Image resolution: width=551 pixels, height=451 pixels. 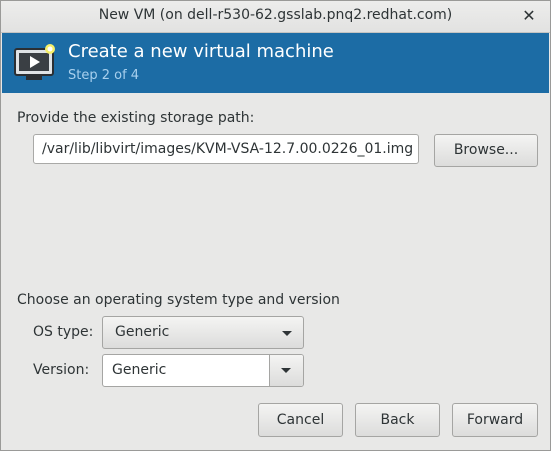 I want to click on close-icon: ✕, so click(x=529, y=16).